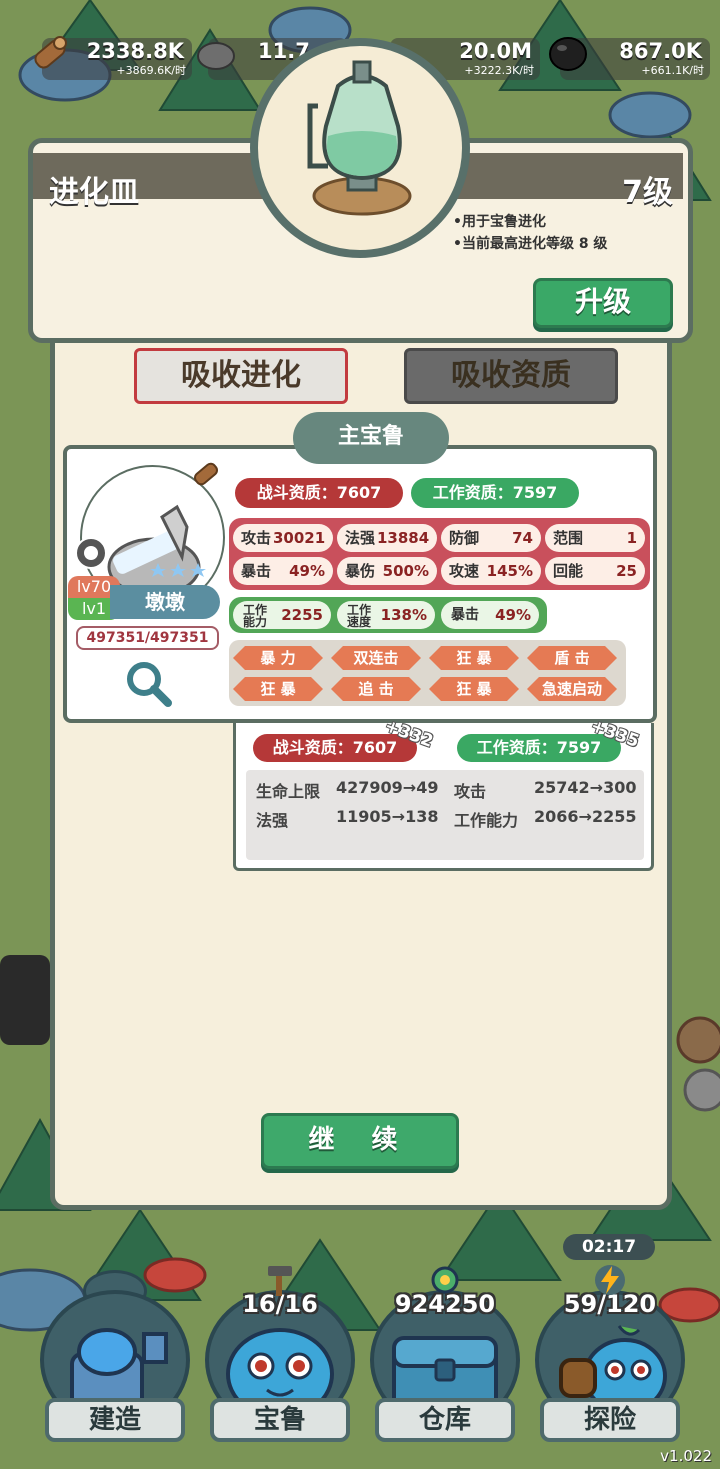 The width and height of the screenshot is (720, 1469). What do you see at coordinates (280, 1420) in the screenshot?
I see `nav-beast-label: 宝鲁` at bounding box center [280, 1420].